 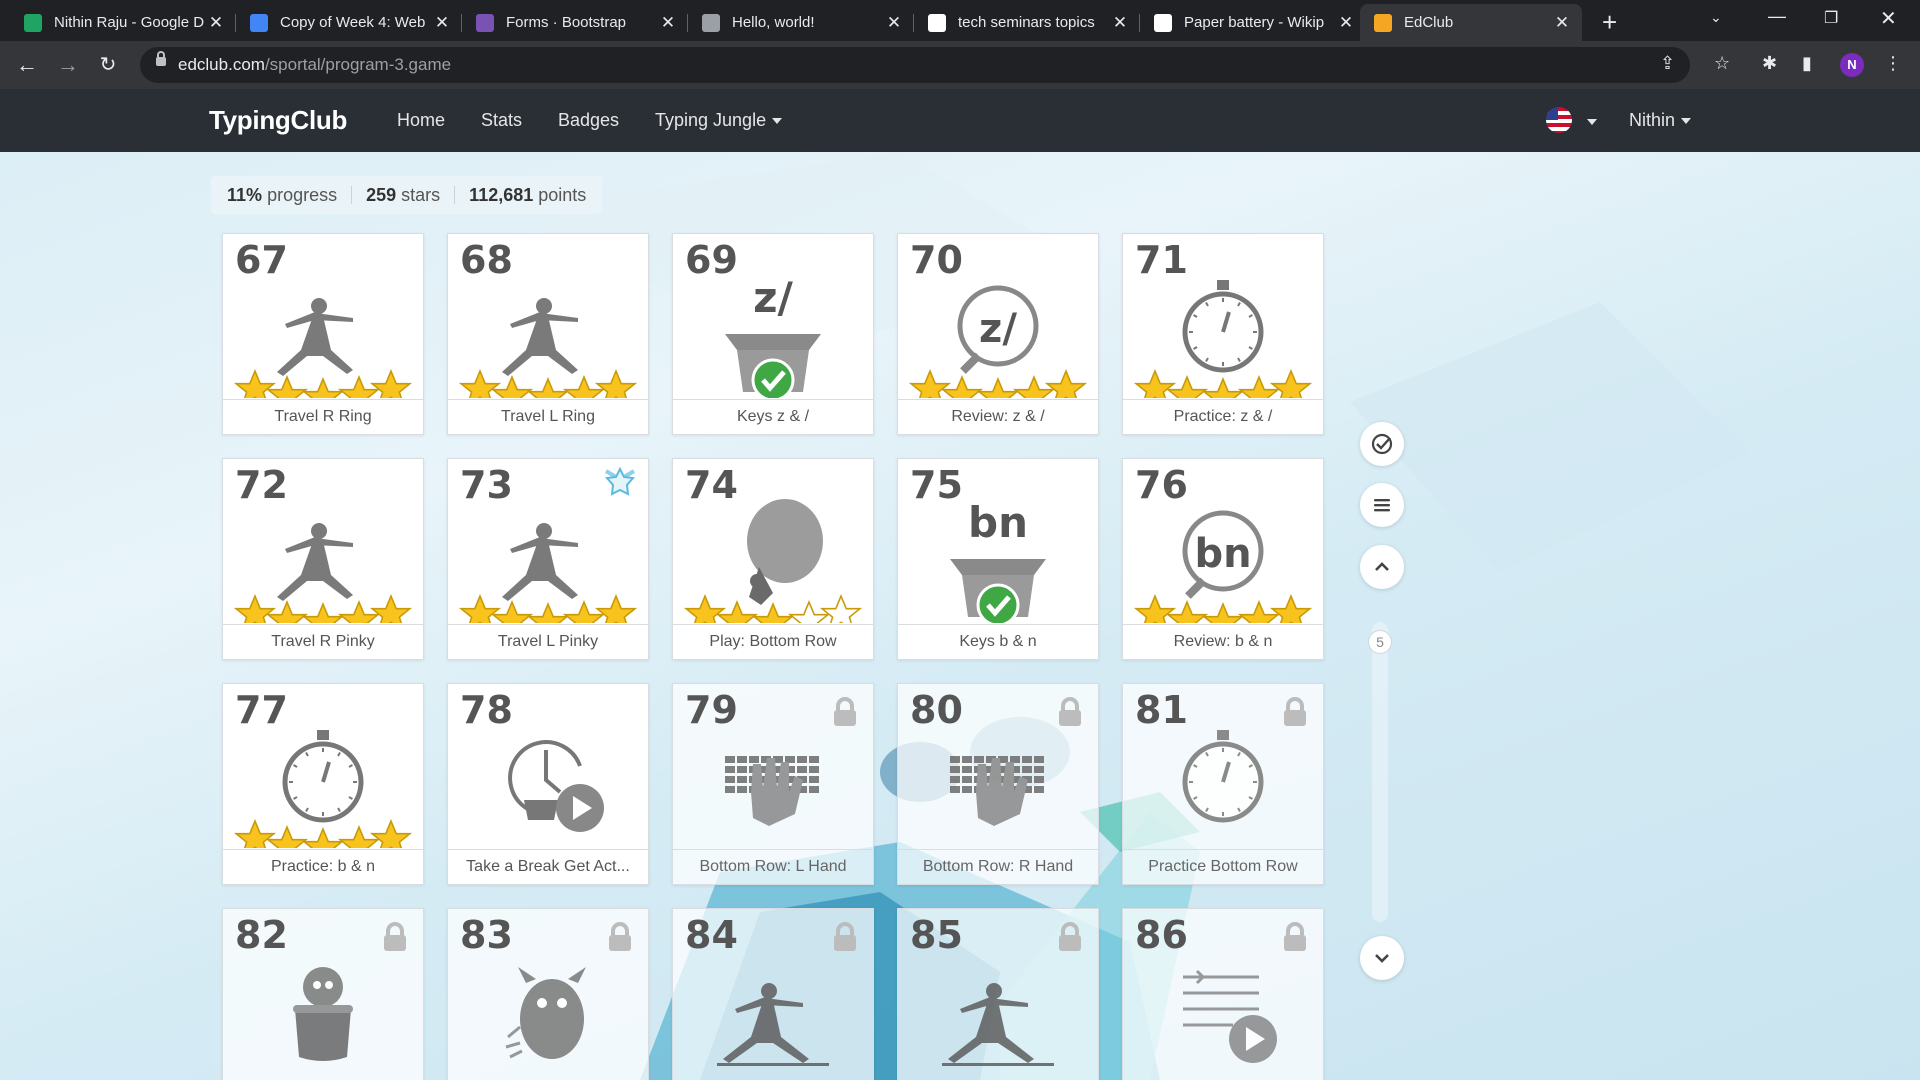 I want to click on share-icon: ⇪, so click(x=1667, y=63).